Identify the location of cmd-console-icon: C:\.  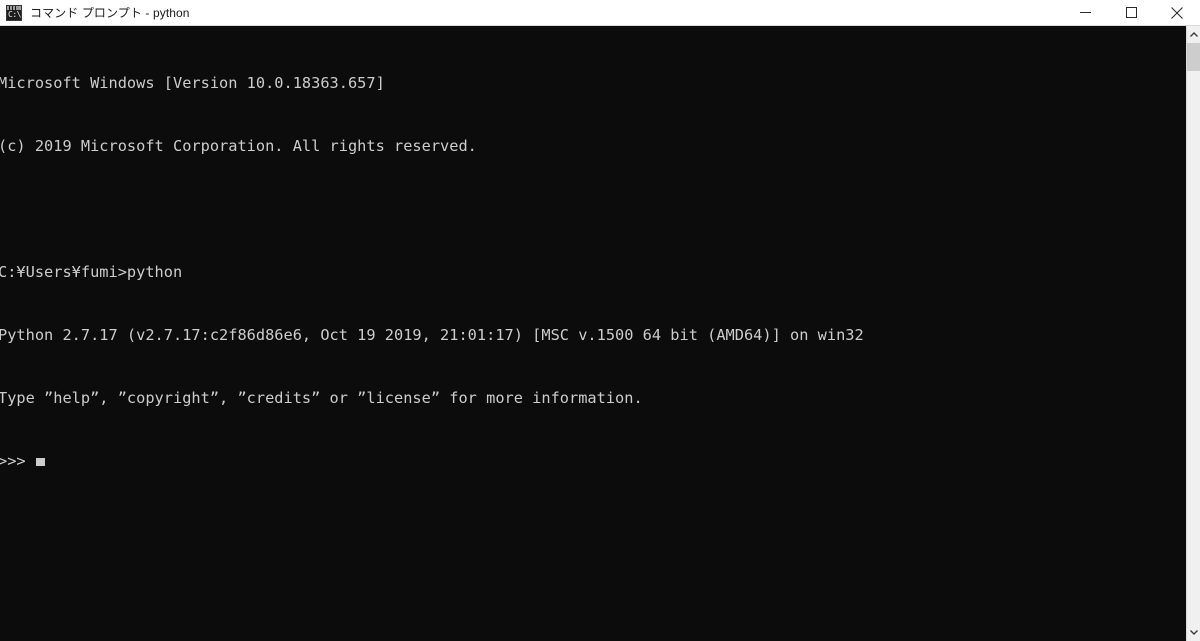
(14, 12).